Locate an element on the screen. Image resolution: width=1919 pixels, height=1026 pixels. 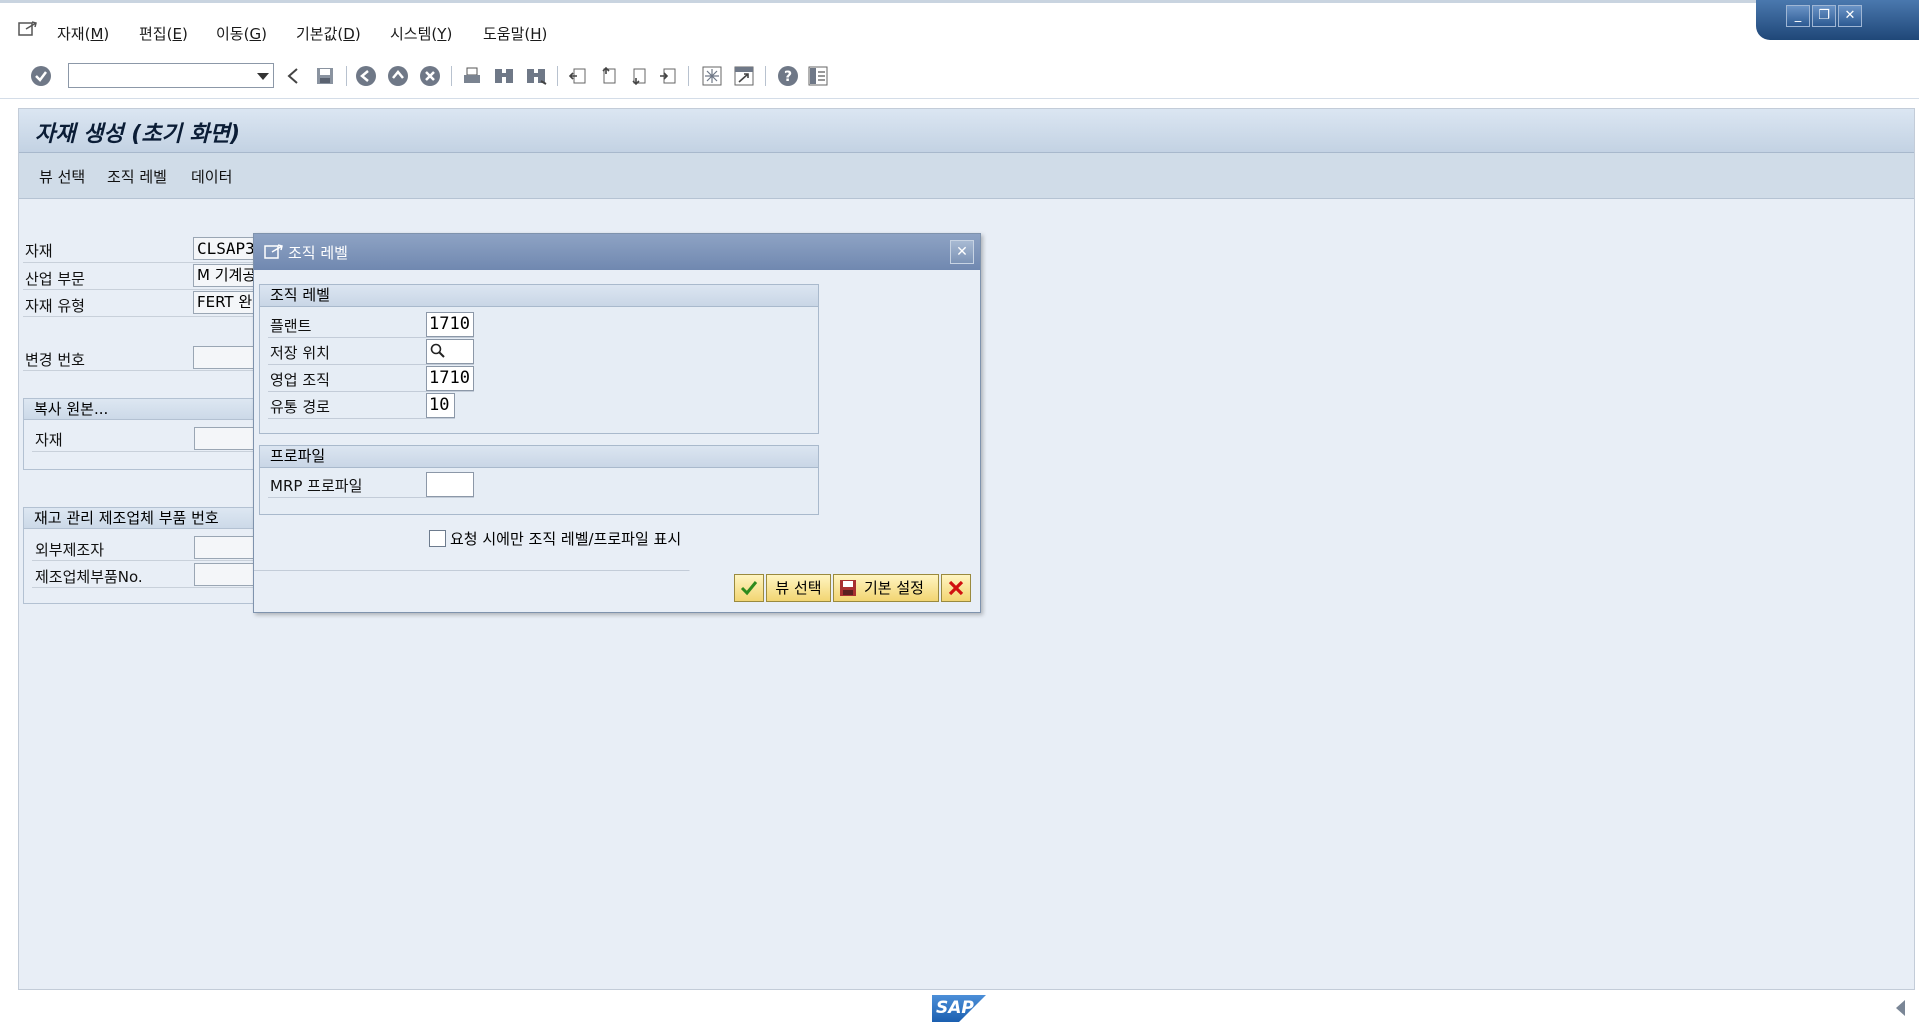
menu-goto-label: 이동( is located at coordinates (233, 34).